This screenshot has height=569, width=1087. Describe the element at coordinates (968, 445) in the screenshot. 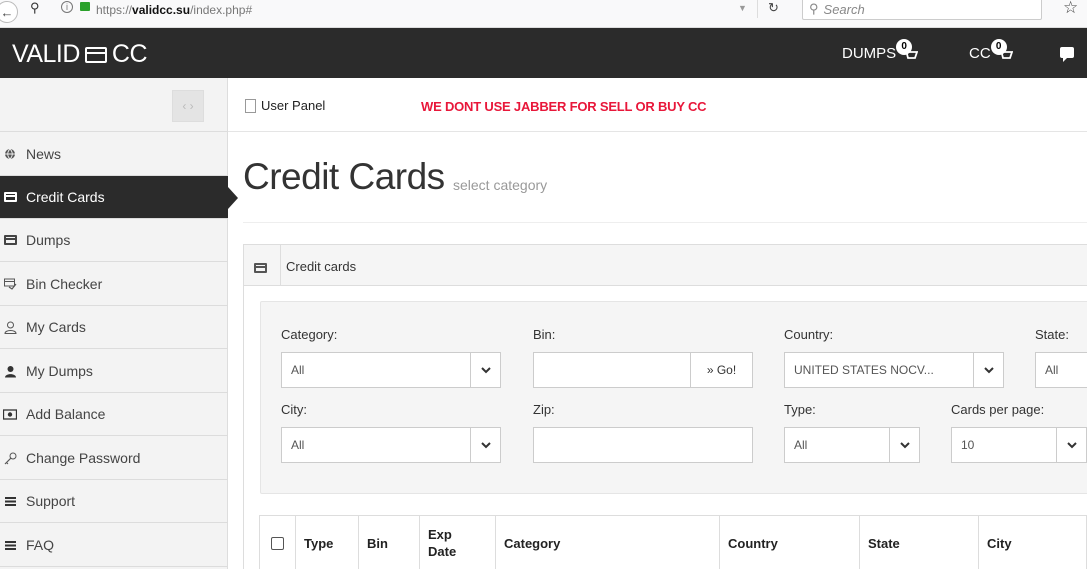

I see `per-page-value: 10` at that location.